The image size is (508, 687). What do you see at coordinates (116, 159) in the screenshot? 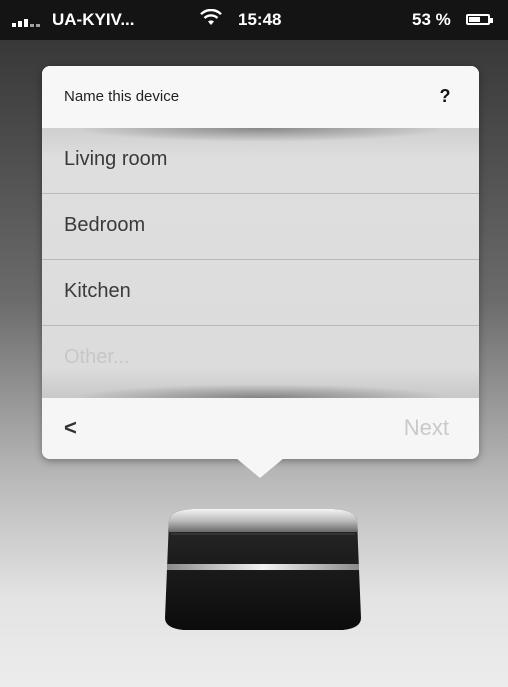
I see `option-label: Living room` at bounding box center [116, 159].